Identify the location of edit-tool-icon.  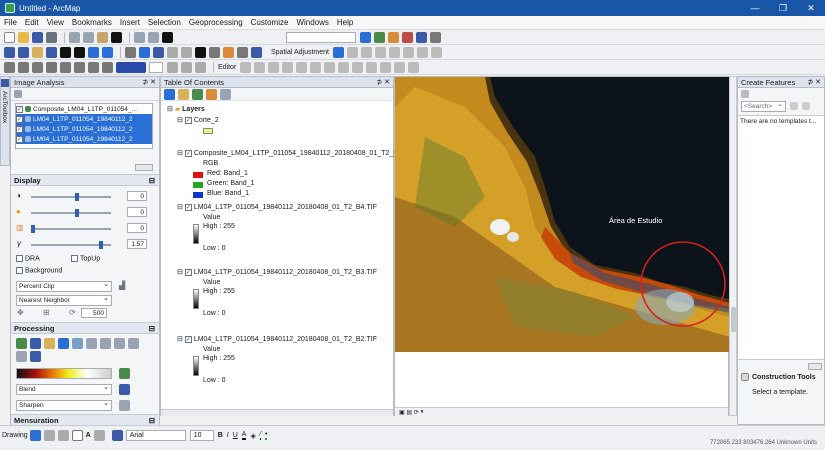
(246, 67).